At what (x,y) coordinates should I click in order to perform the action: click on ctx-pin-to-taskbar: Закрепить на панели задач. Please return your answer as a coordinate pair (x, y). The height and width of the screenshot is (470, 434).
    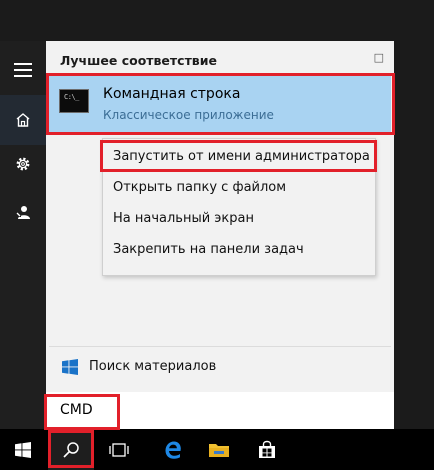
    Looking at the image, I should click on (208, 249).